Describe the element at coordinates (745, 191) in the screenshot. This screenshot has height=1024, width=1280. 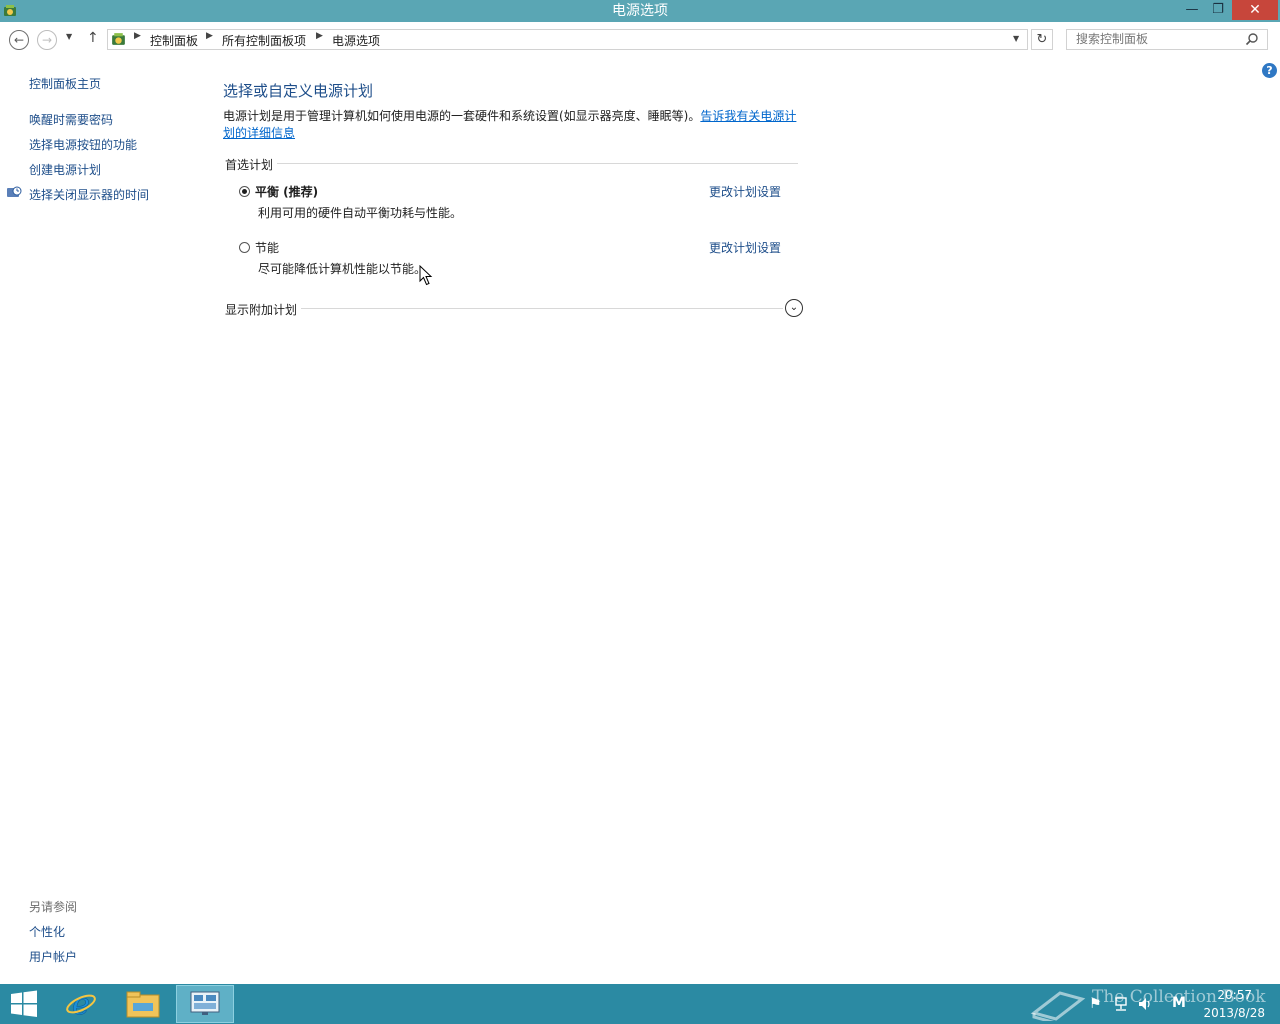
I see `balanced-change-settings-link: 更改计划设置` at that location.